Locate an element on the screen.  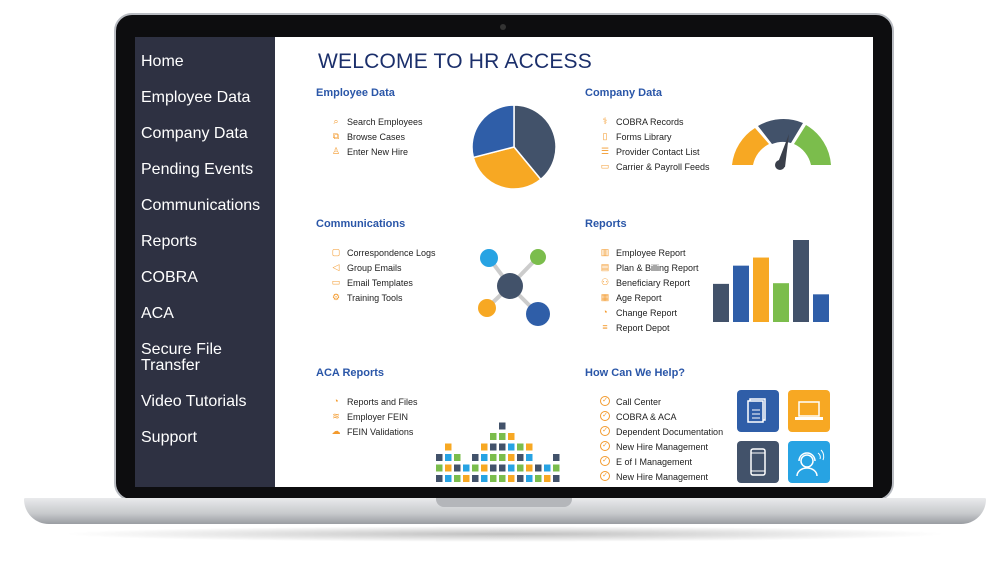
gauge-segment-orange is located at coordinates (750, 146).